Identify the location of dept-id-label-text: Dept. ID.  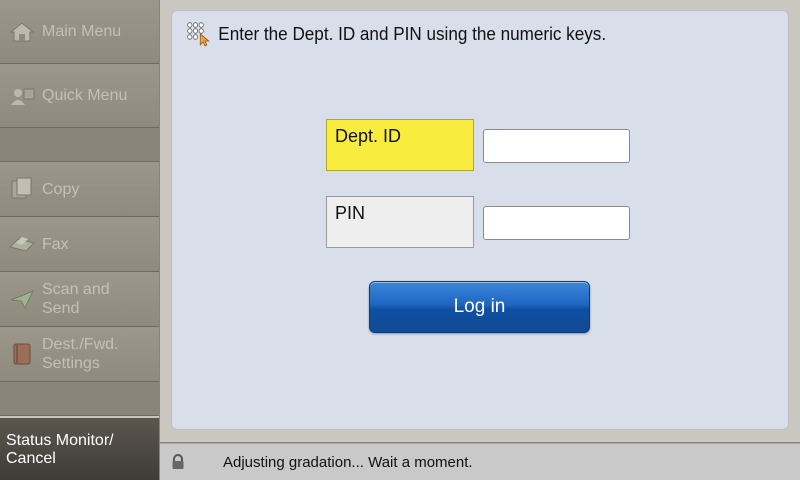
(368, 136).